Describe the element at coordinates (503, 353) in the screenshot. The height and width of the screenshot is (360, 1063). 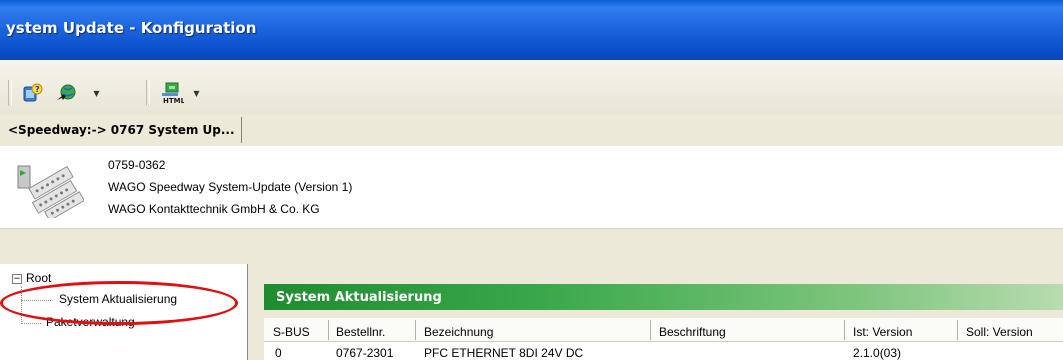
I see `table-cell-bezeichnung: PFC ETHERNET 8DI 24V DC` at that location.